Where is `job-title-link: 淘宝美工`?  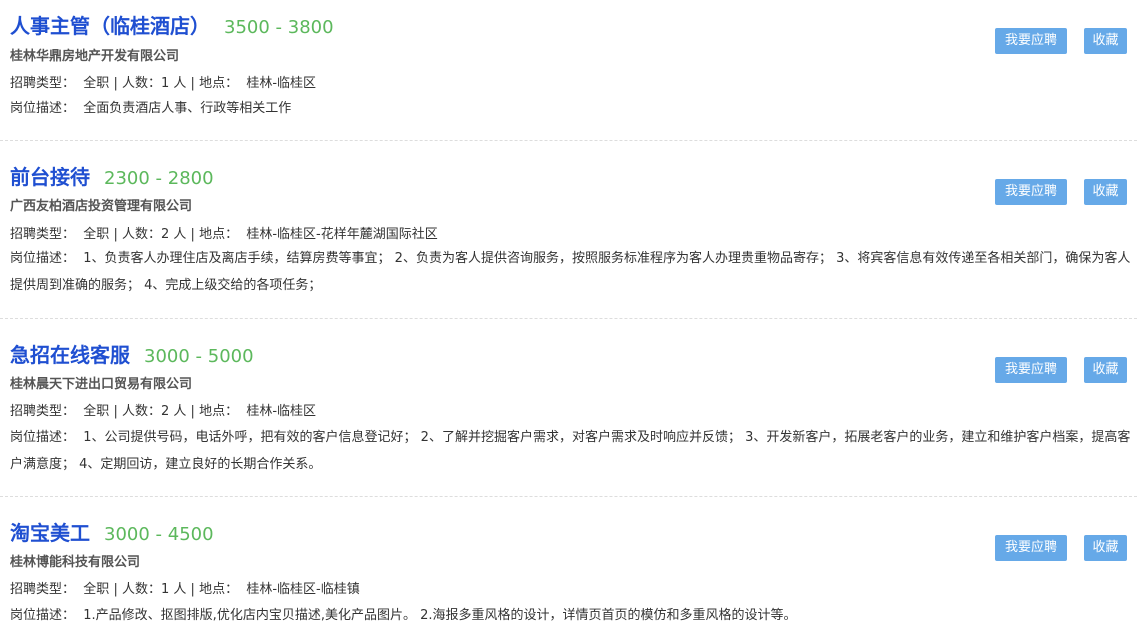
job-title-link: 淘宝美工 is located at coordinates (50, 533).